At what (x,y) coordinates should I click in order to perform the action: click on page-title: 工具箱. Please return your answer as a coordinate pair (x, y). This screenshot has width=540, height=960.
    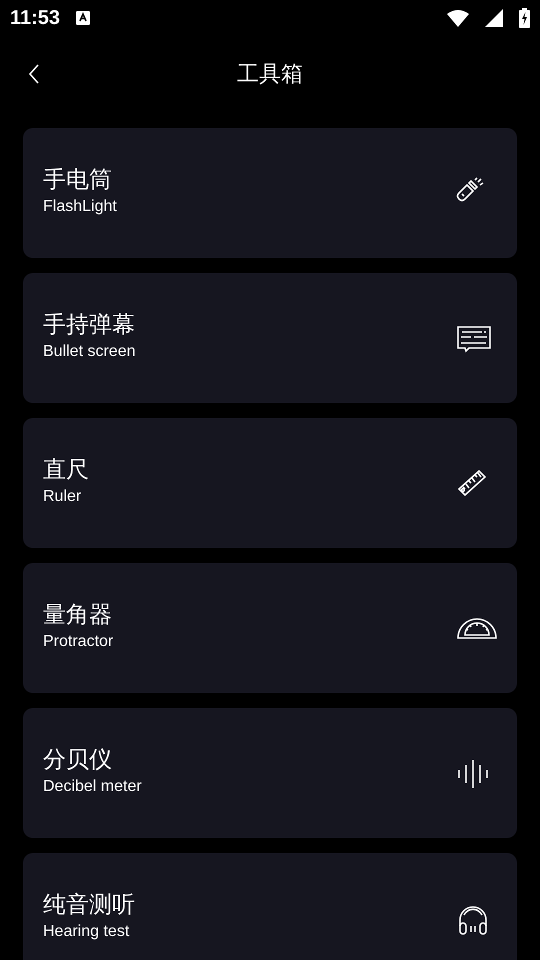
    Looking at the image, I should click on (270, 74).